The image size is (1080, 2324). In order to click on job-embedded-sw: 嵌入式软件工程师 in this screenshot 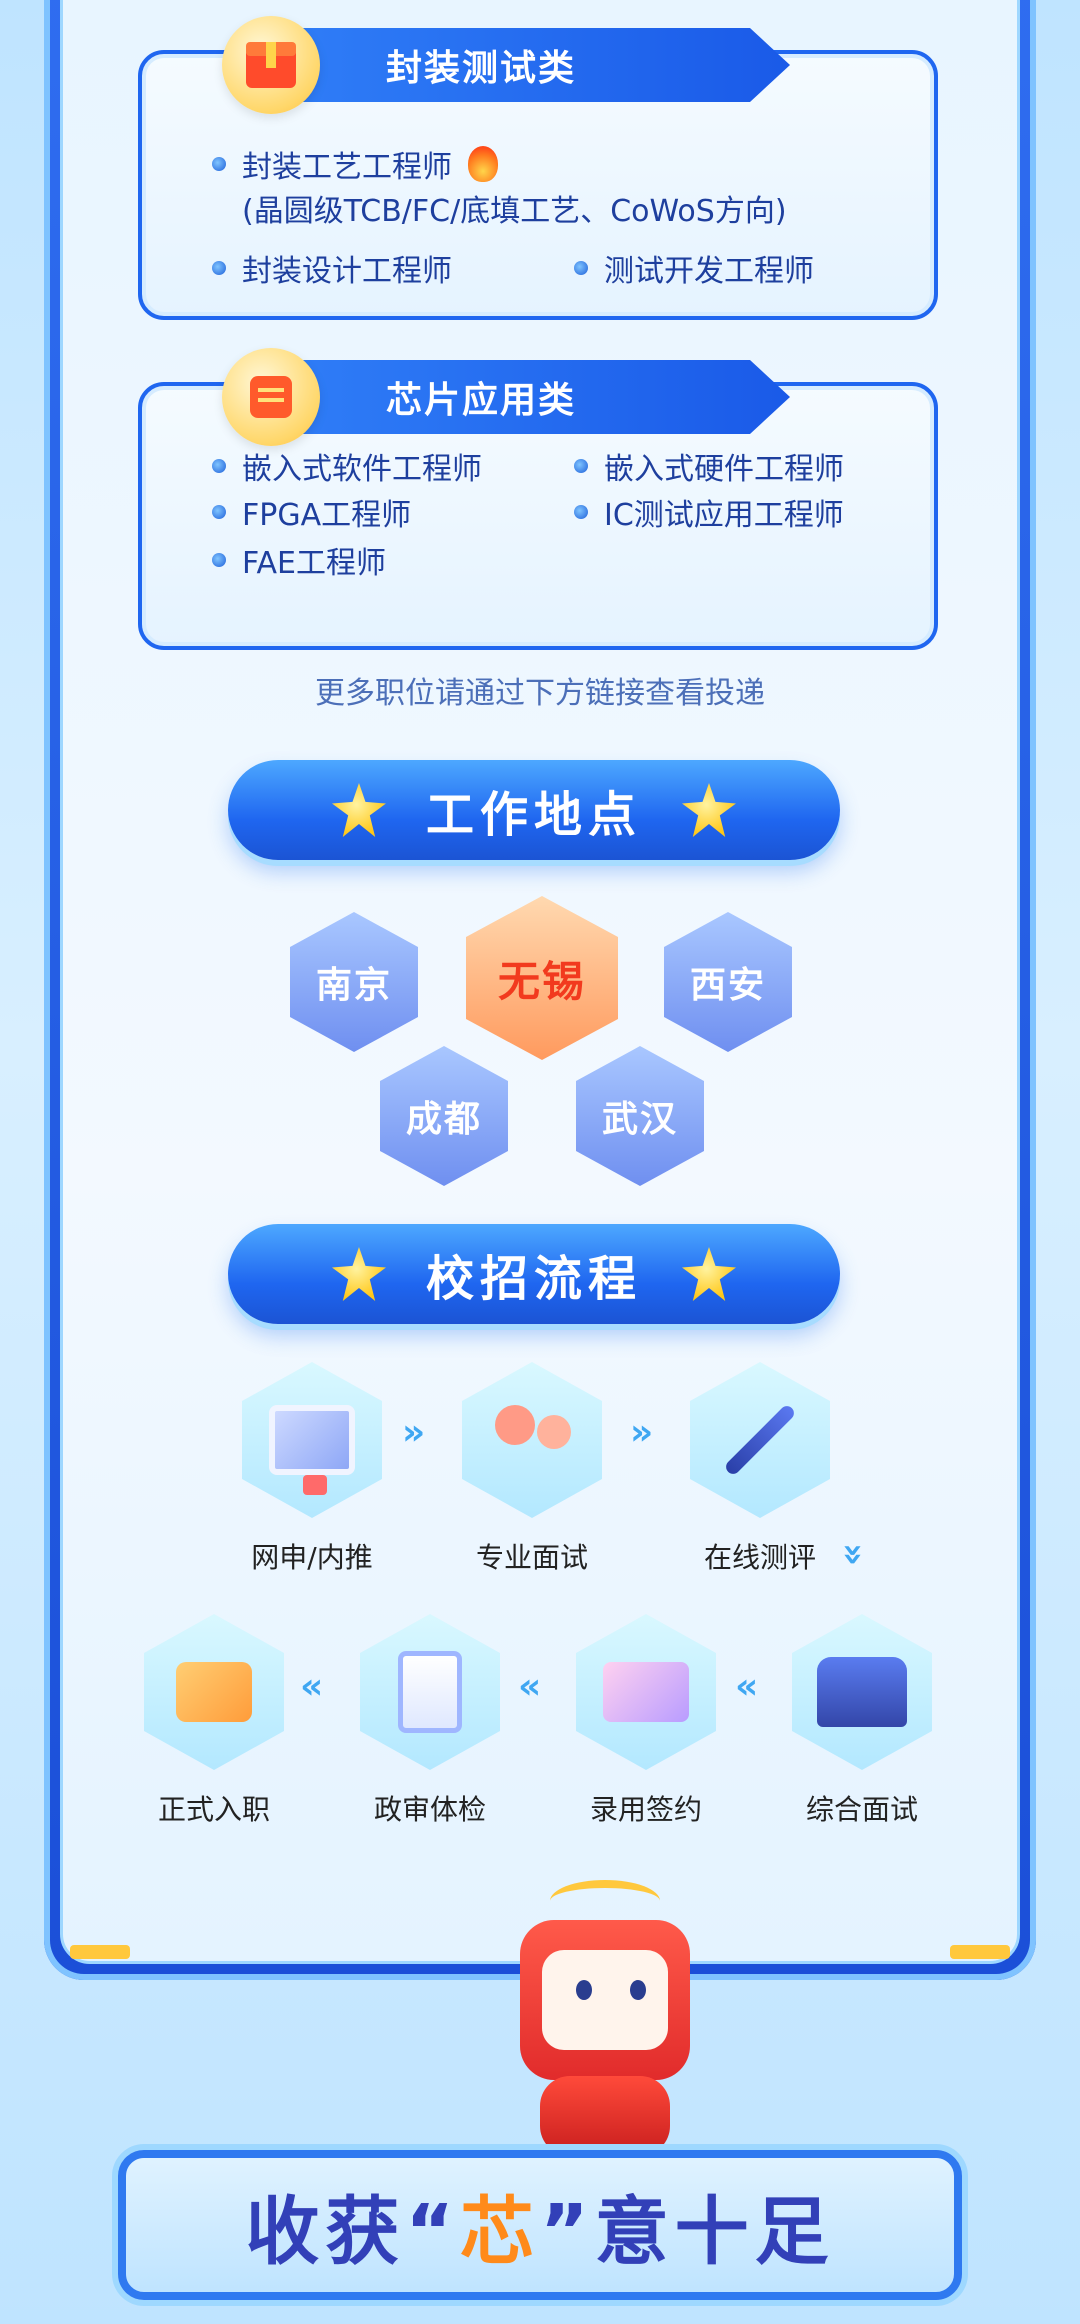, I will do `click(347, 466)`.